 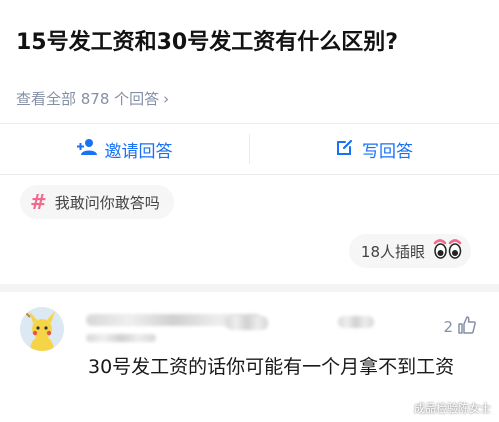 I want to click on chevron-right-icon: ›, so click(x=166, y=98).